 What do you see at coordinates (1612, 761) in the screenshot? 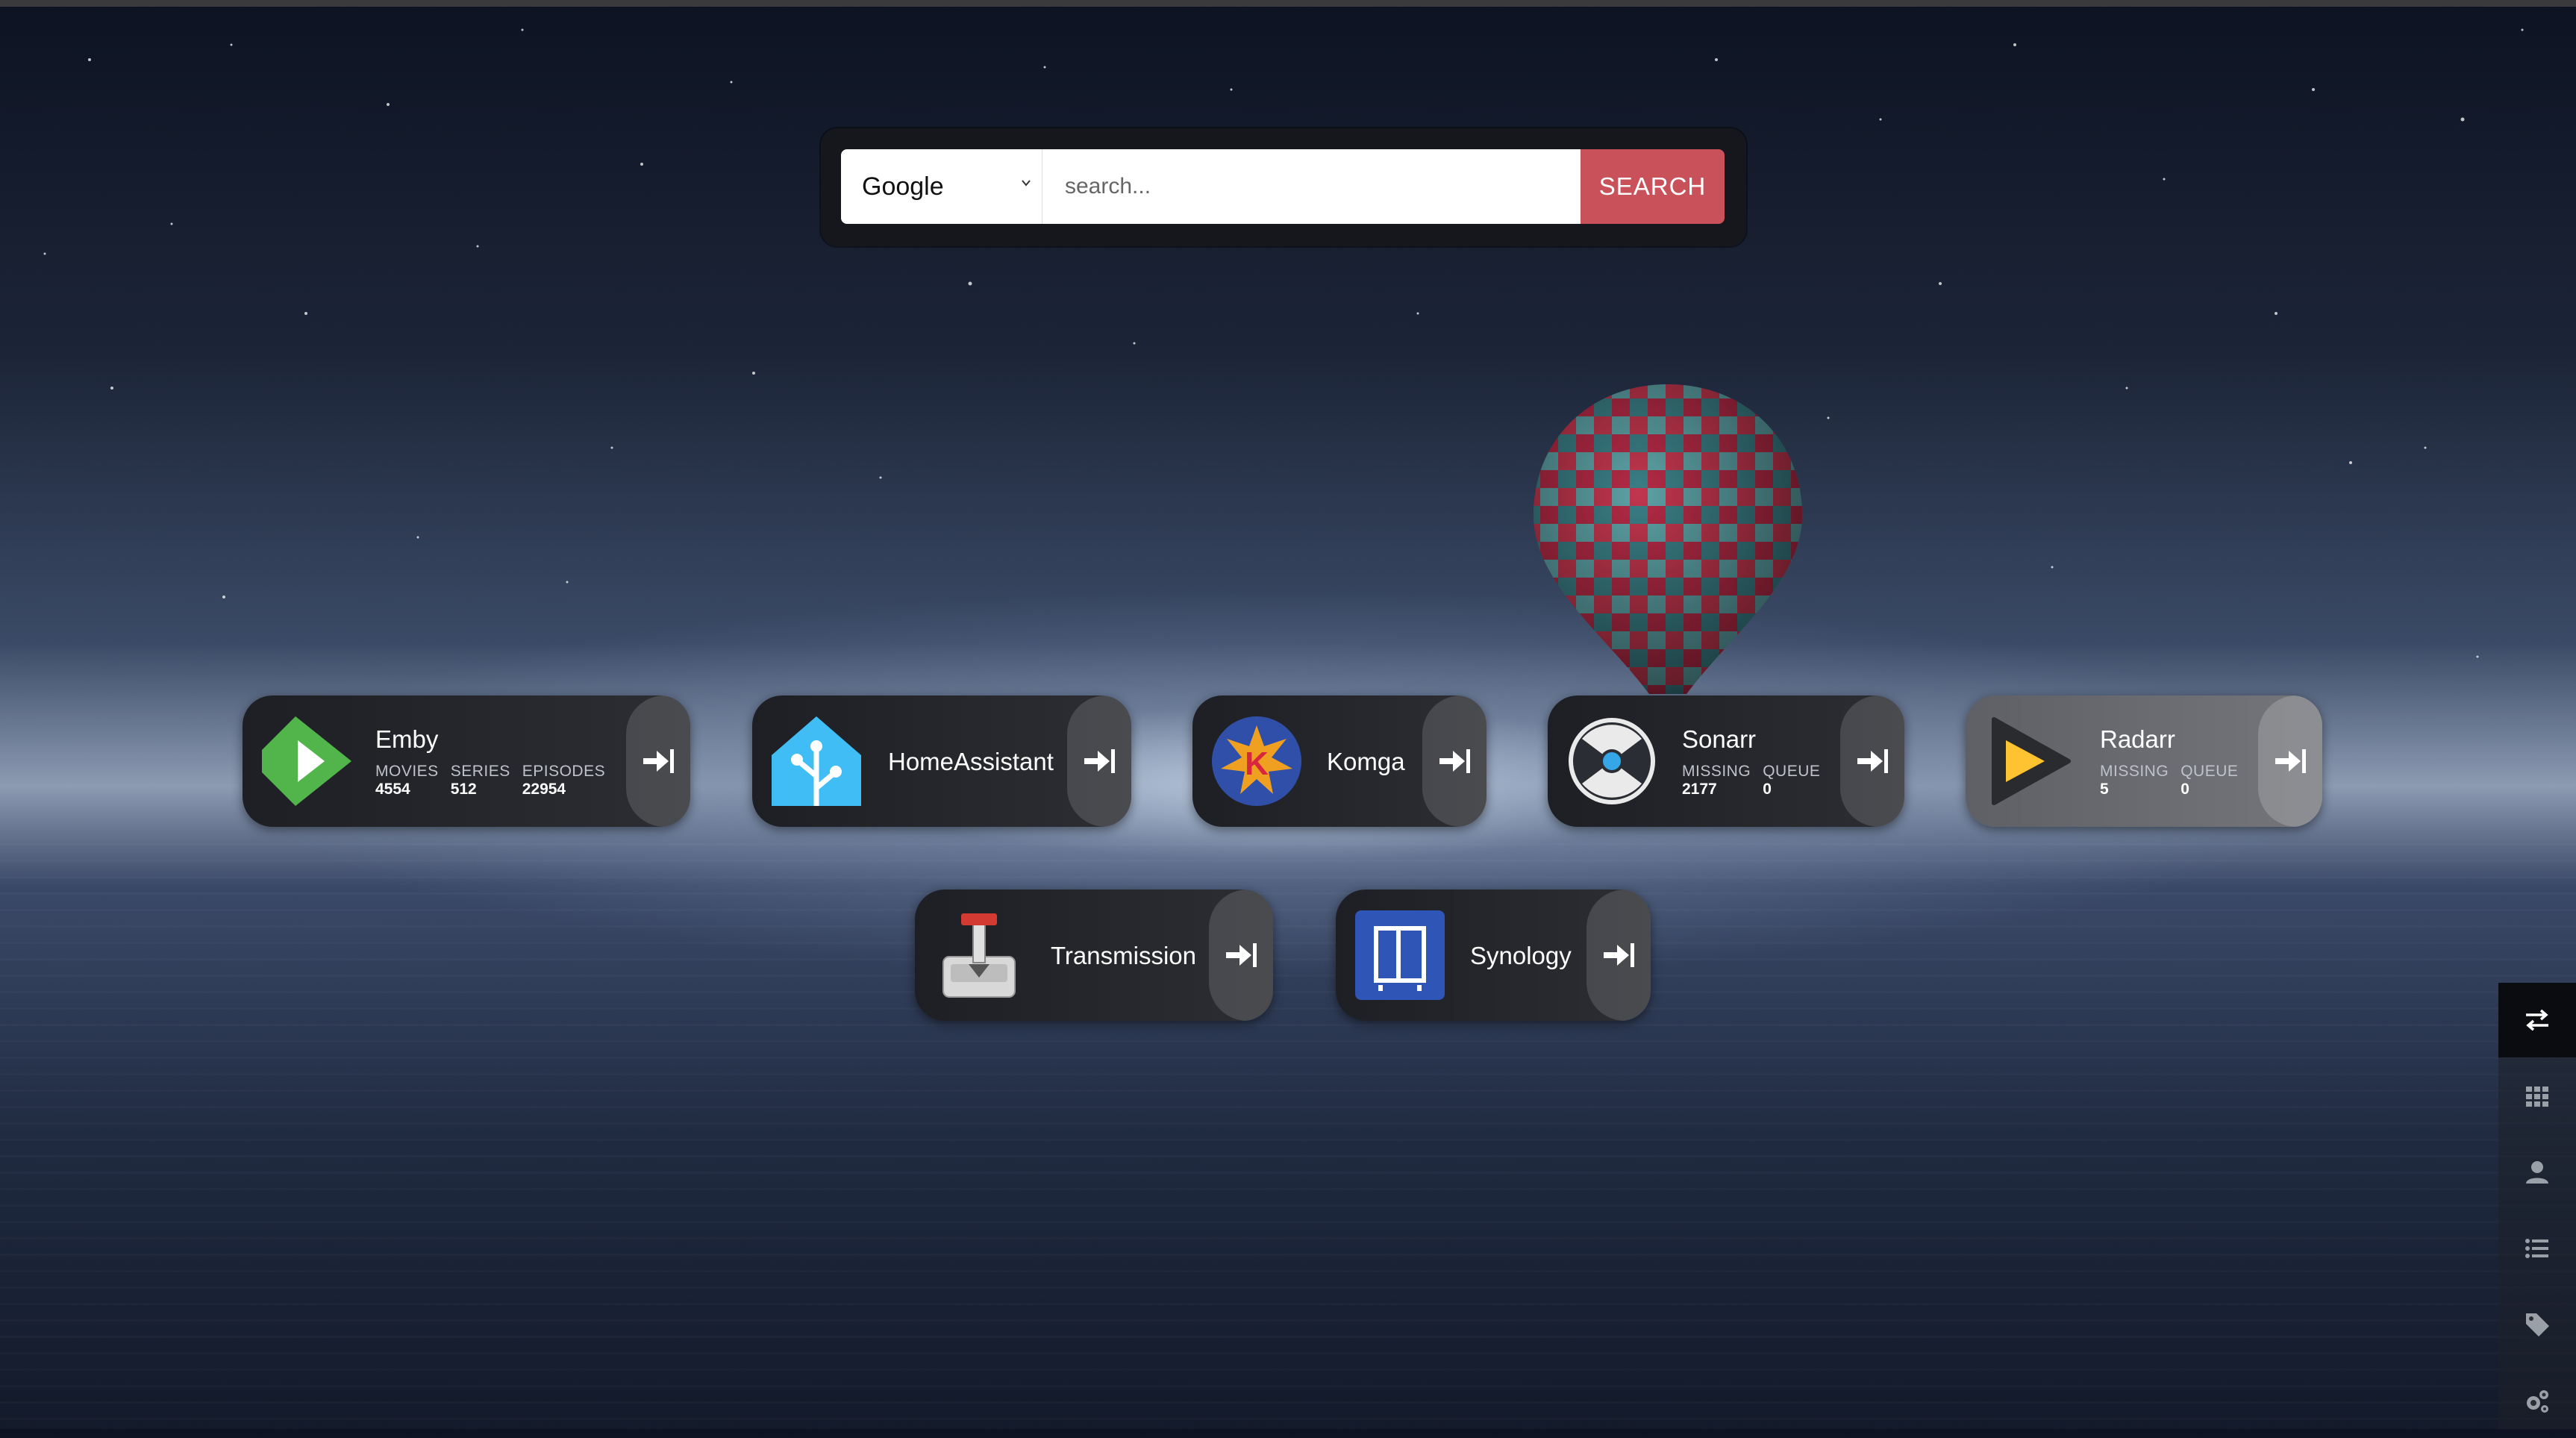
I see `sonarr-icon` at bounding box center [1612, 761].